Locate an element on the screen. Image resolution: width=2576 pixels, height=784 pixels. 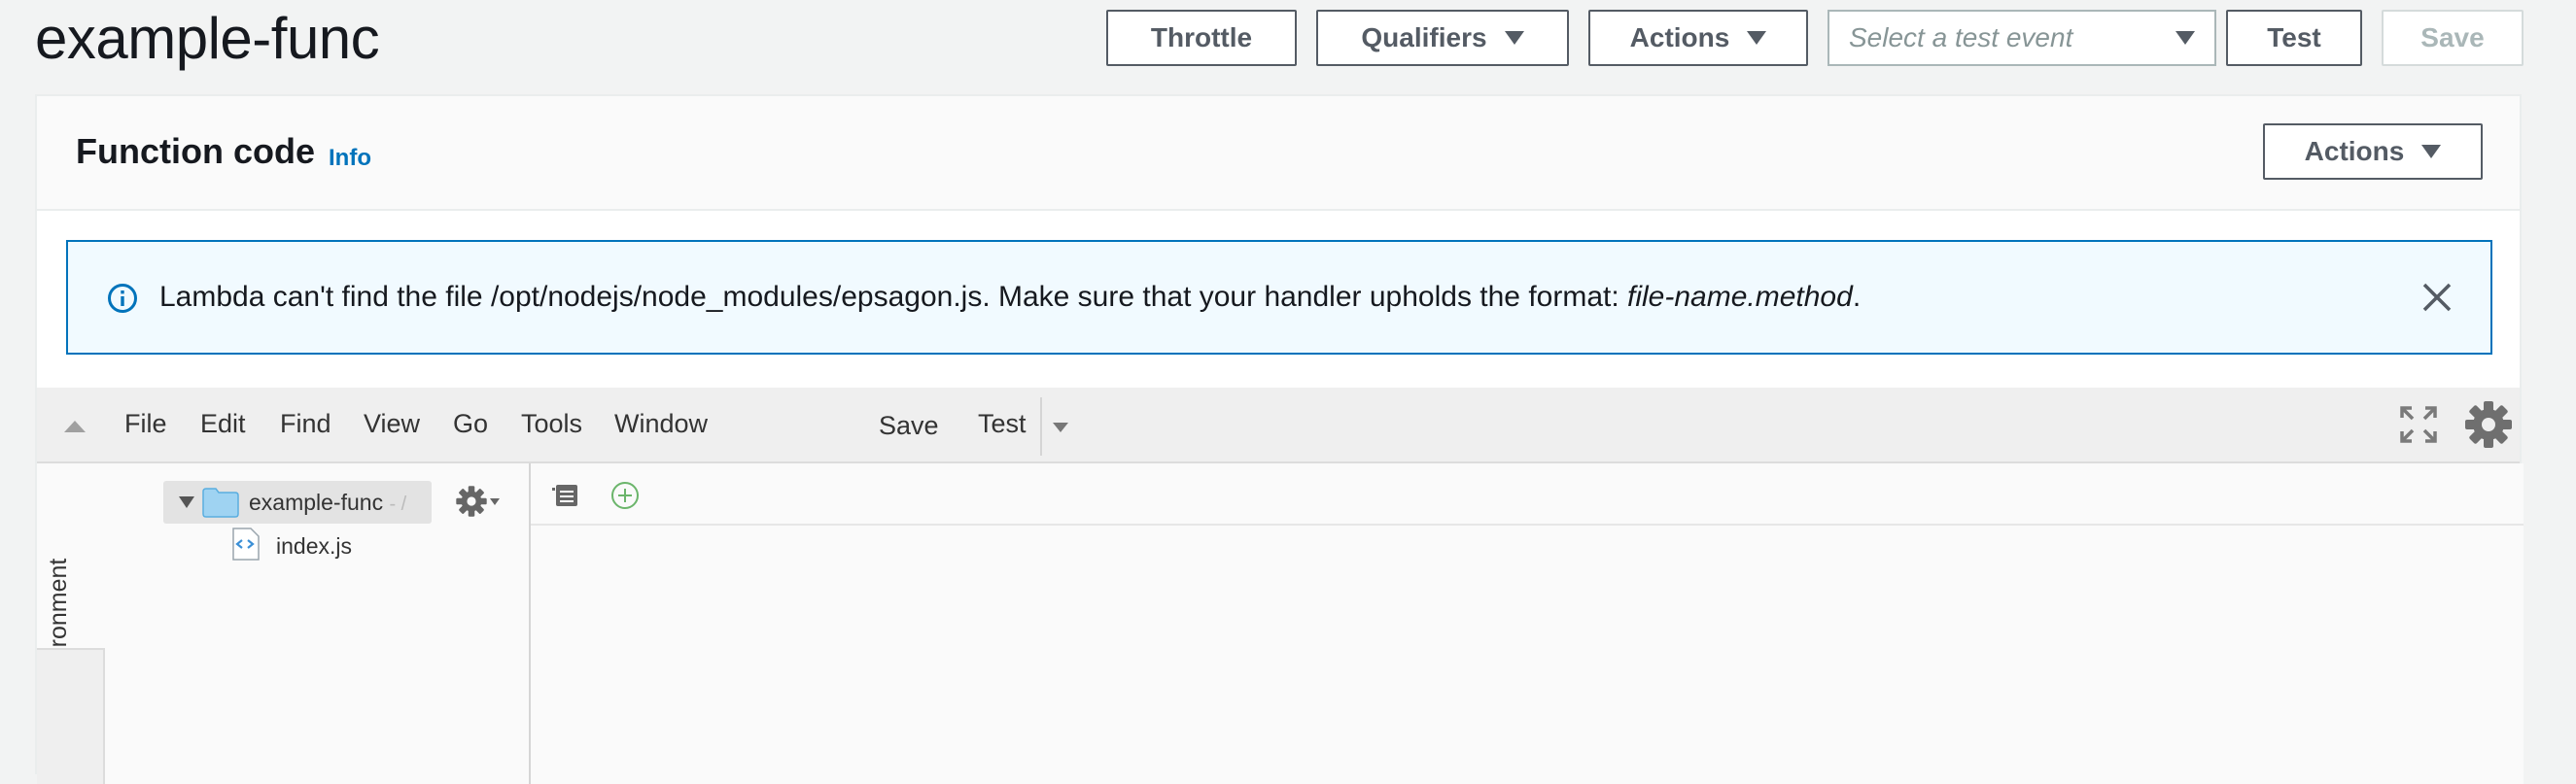
throttle-button-label: Throttle is located at coordinates (1202, 37).